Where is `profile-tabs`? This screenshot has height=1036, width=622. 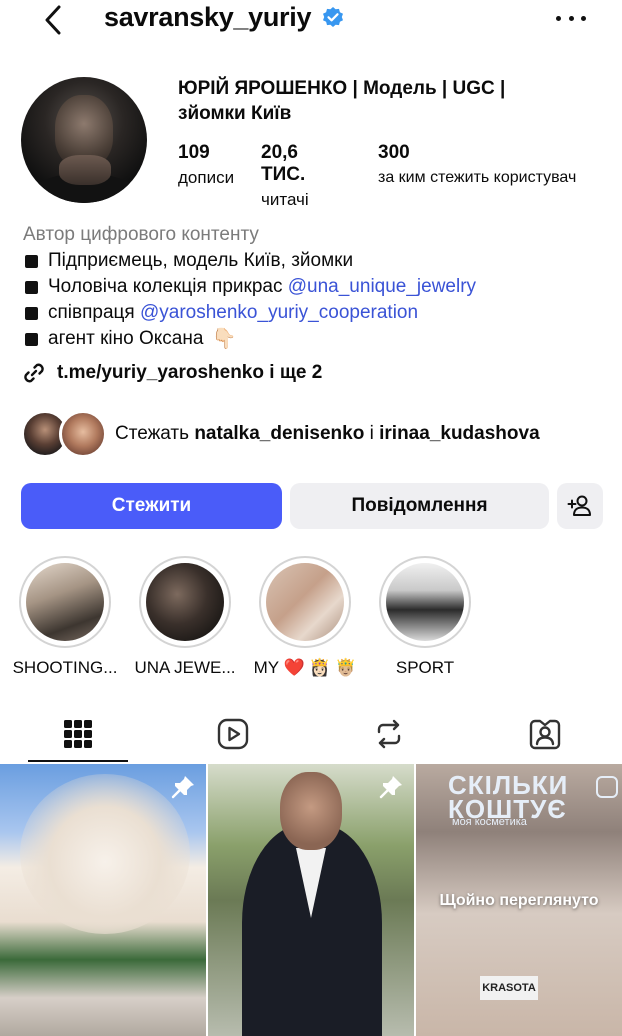 profile-tabs is located at coordinates (311, 734).